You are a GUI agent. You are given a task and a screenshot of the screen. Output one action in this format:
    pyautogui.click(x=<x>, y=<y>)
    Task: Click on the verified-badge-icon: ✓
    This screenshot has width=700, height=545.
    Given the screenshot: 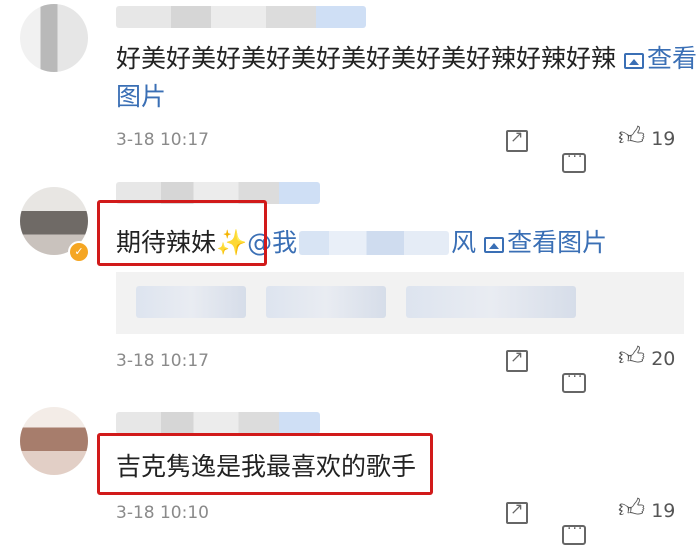 What is the action you would take?
    pyautogui.click(x=79, y=252)
    